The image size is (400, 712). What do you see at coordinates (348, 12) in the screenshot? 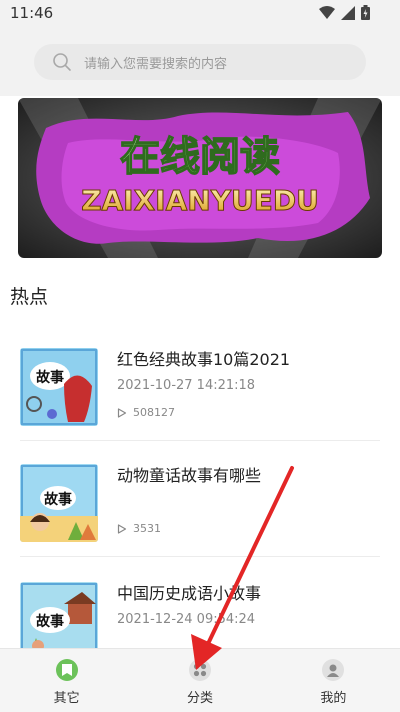
I see `signal-icon` at bounding box center [348, 12].